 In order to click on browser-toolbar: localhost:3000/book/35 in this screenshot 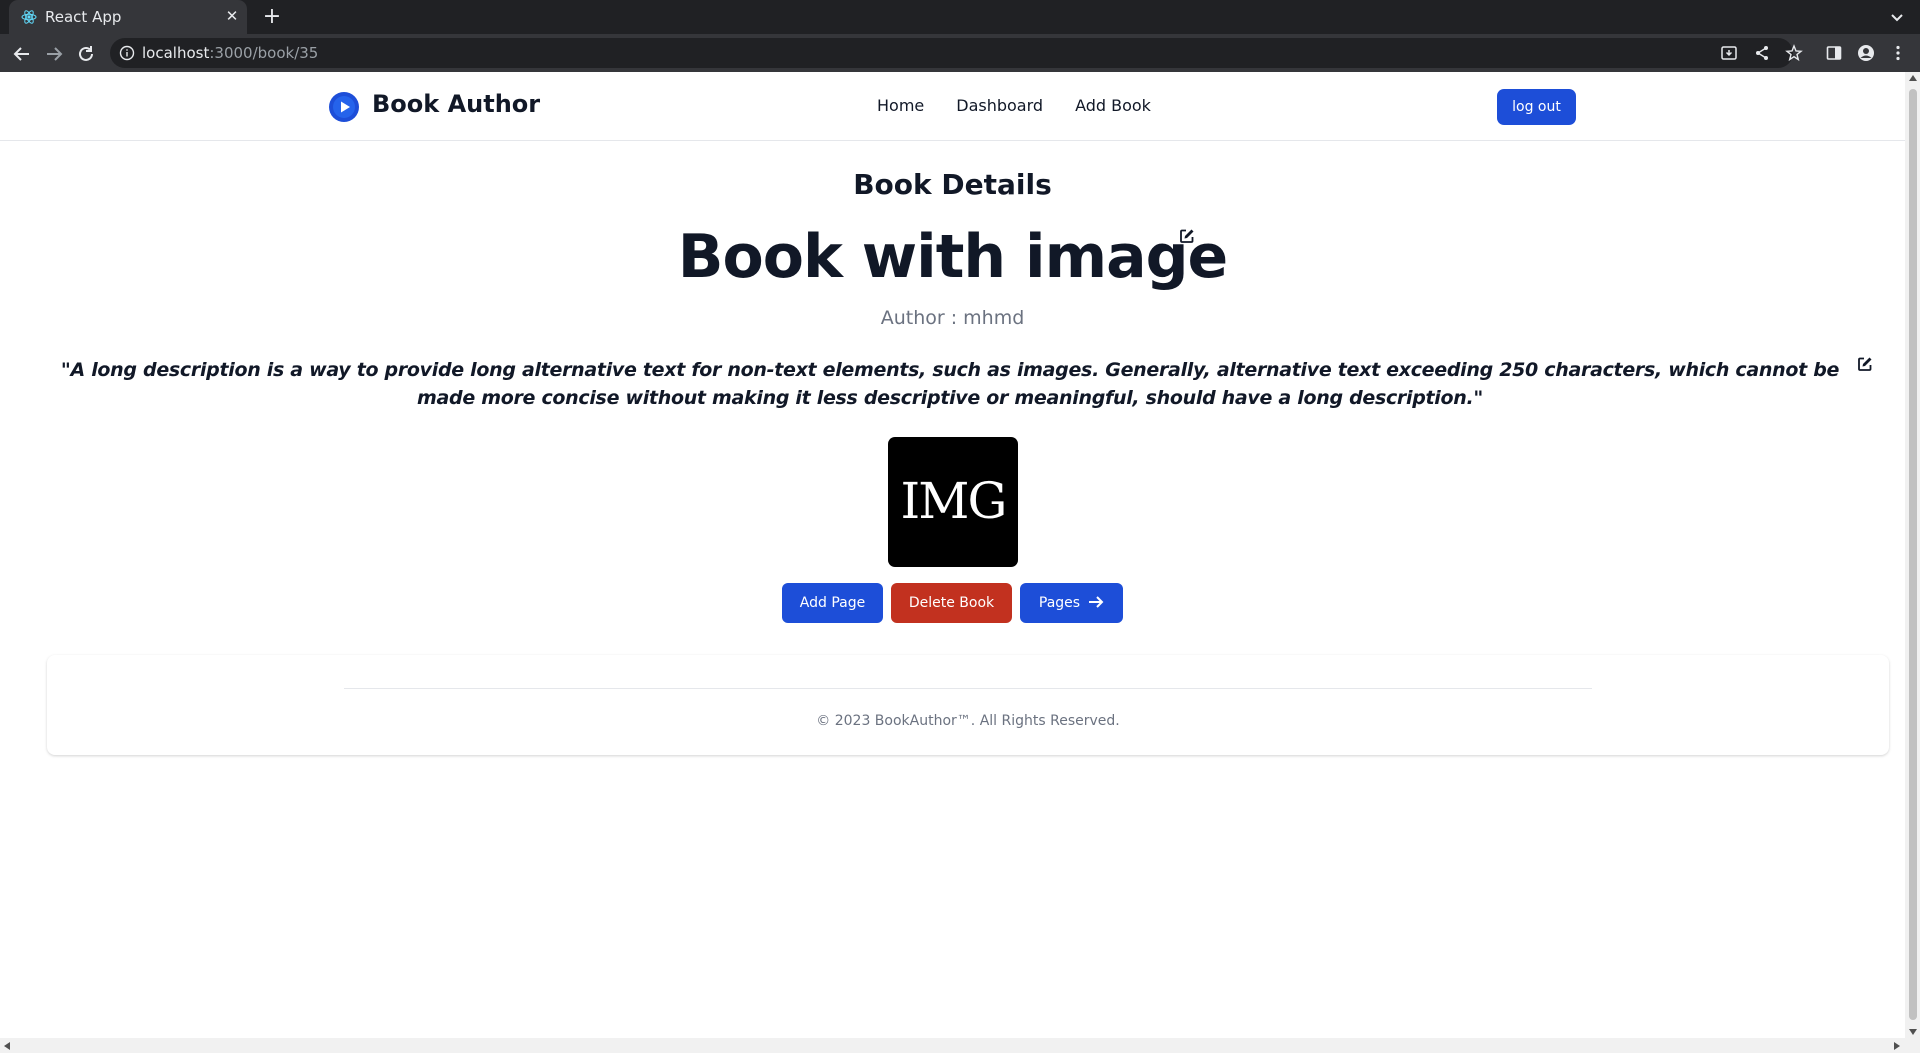, I will do `click(960, 53)`.